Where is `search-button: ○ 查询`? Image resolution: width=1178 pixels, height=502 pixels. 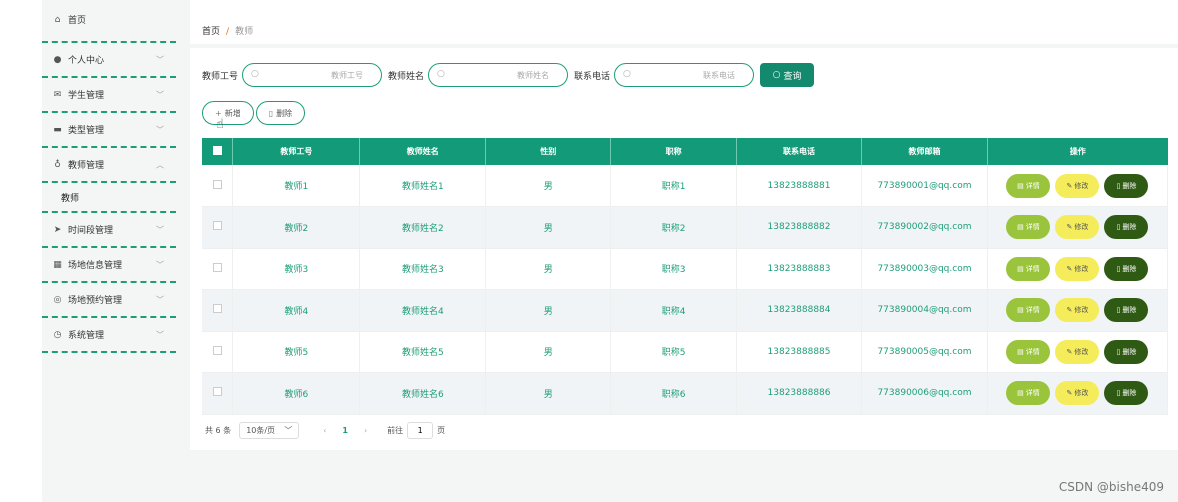 search-button: ○ 查询 is located at coordinates (787, 75).